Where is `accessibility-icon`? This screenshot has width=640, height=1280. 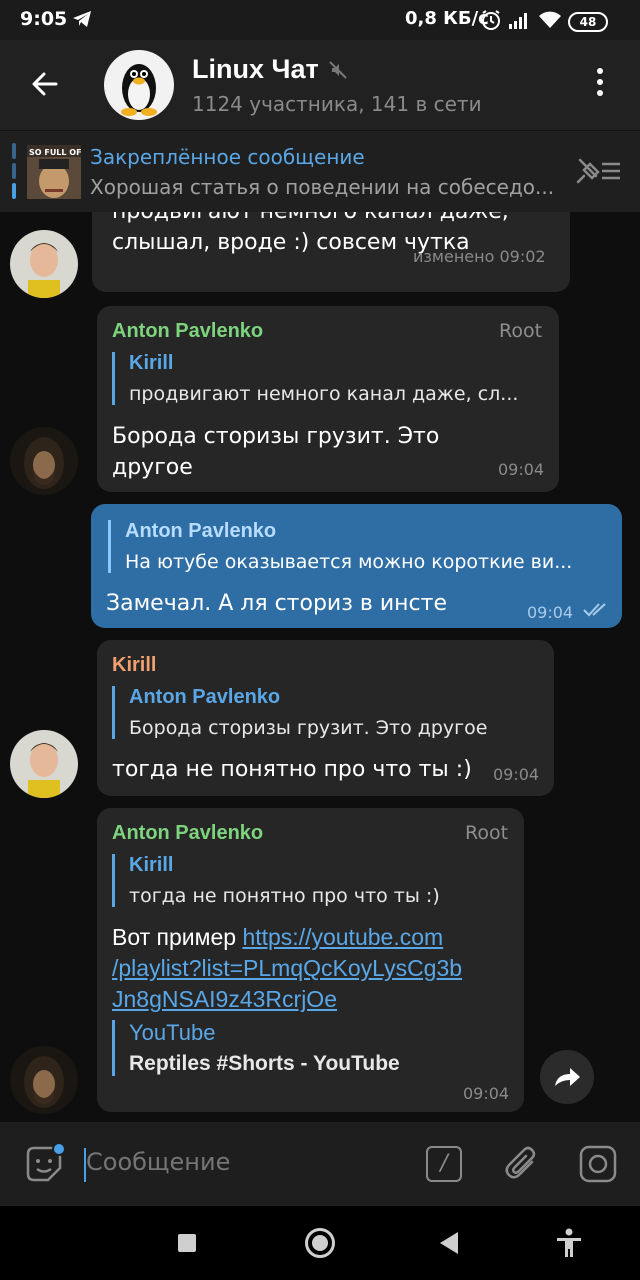
accessibility-icon is located at coordinates (569, 1242).